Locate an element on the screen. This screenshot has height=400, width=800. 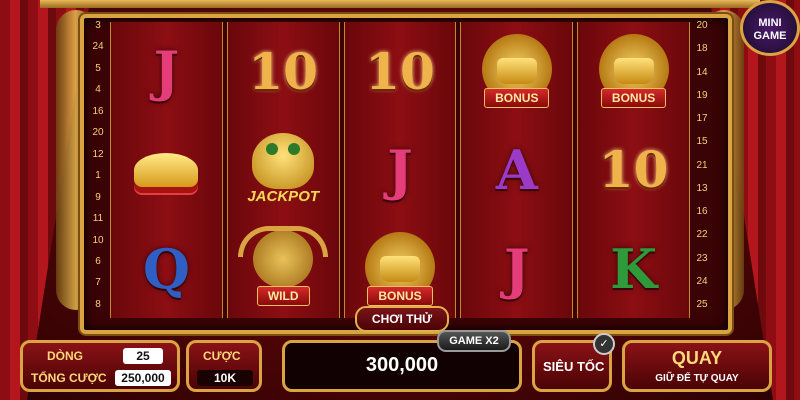
bet-value: 10K is located at coordinates (225, 378).